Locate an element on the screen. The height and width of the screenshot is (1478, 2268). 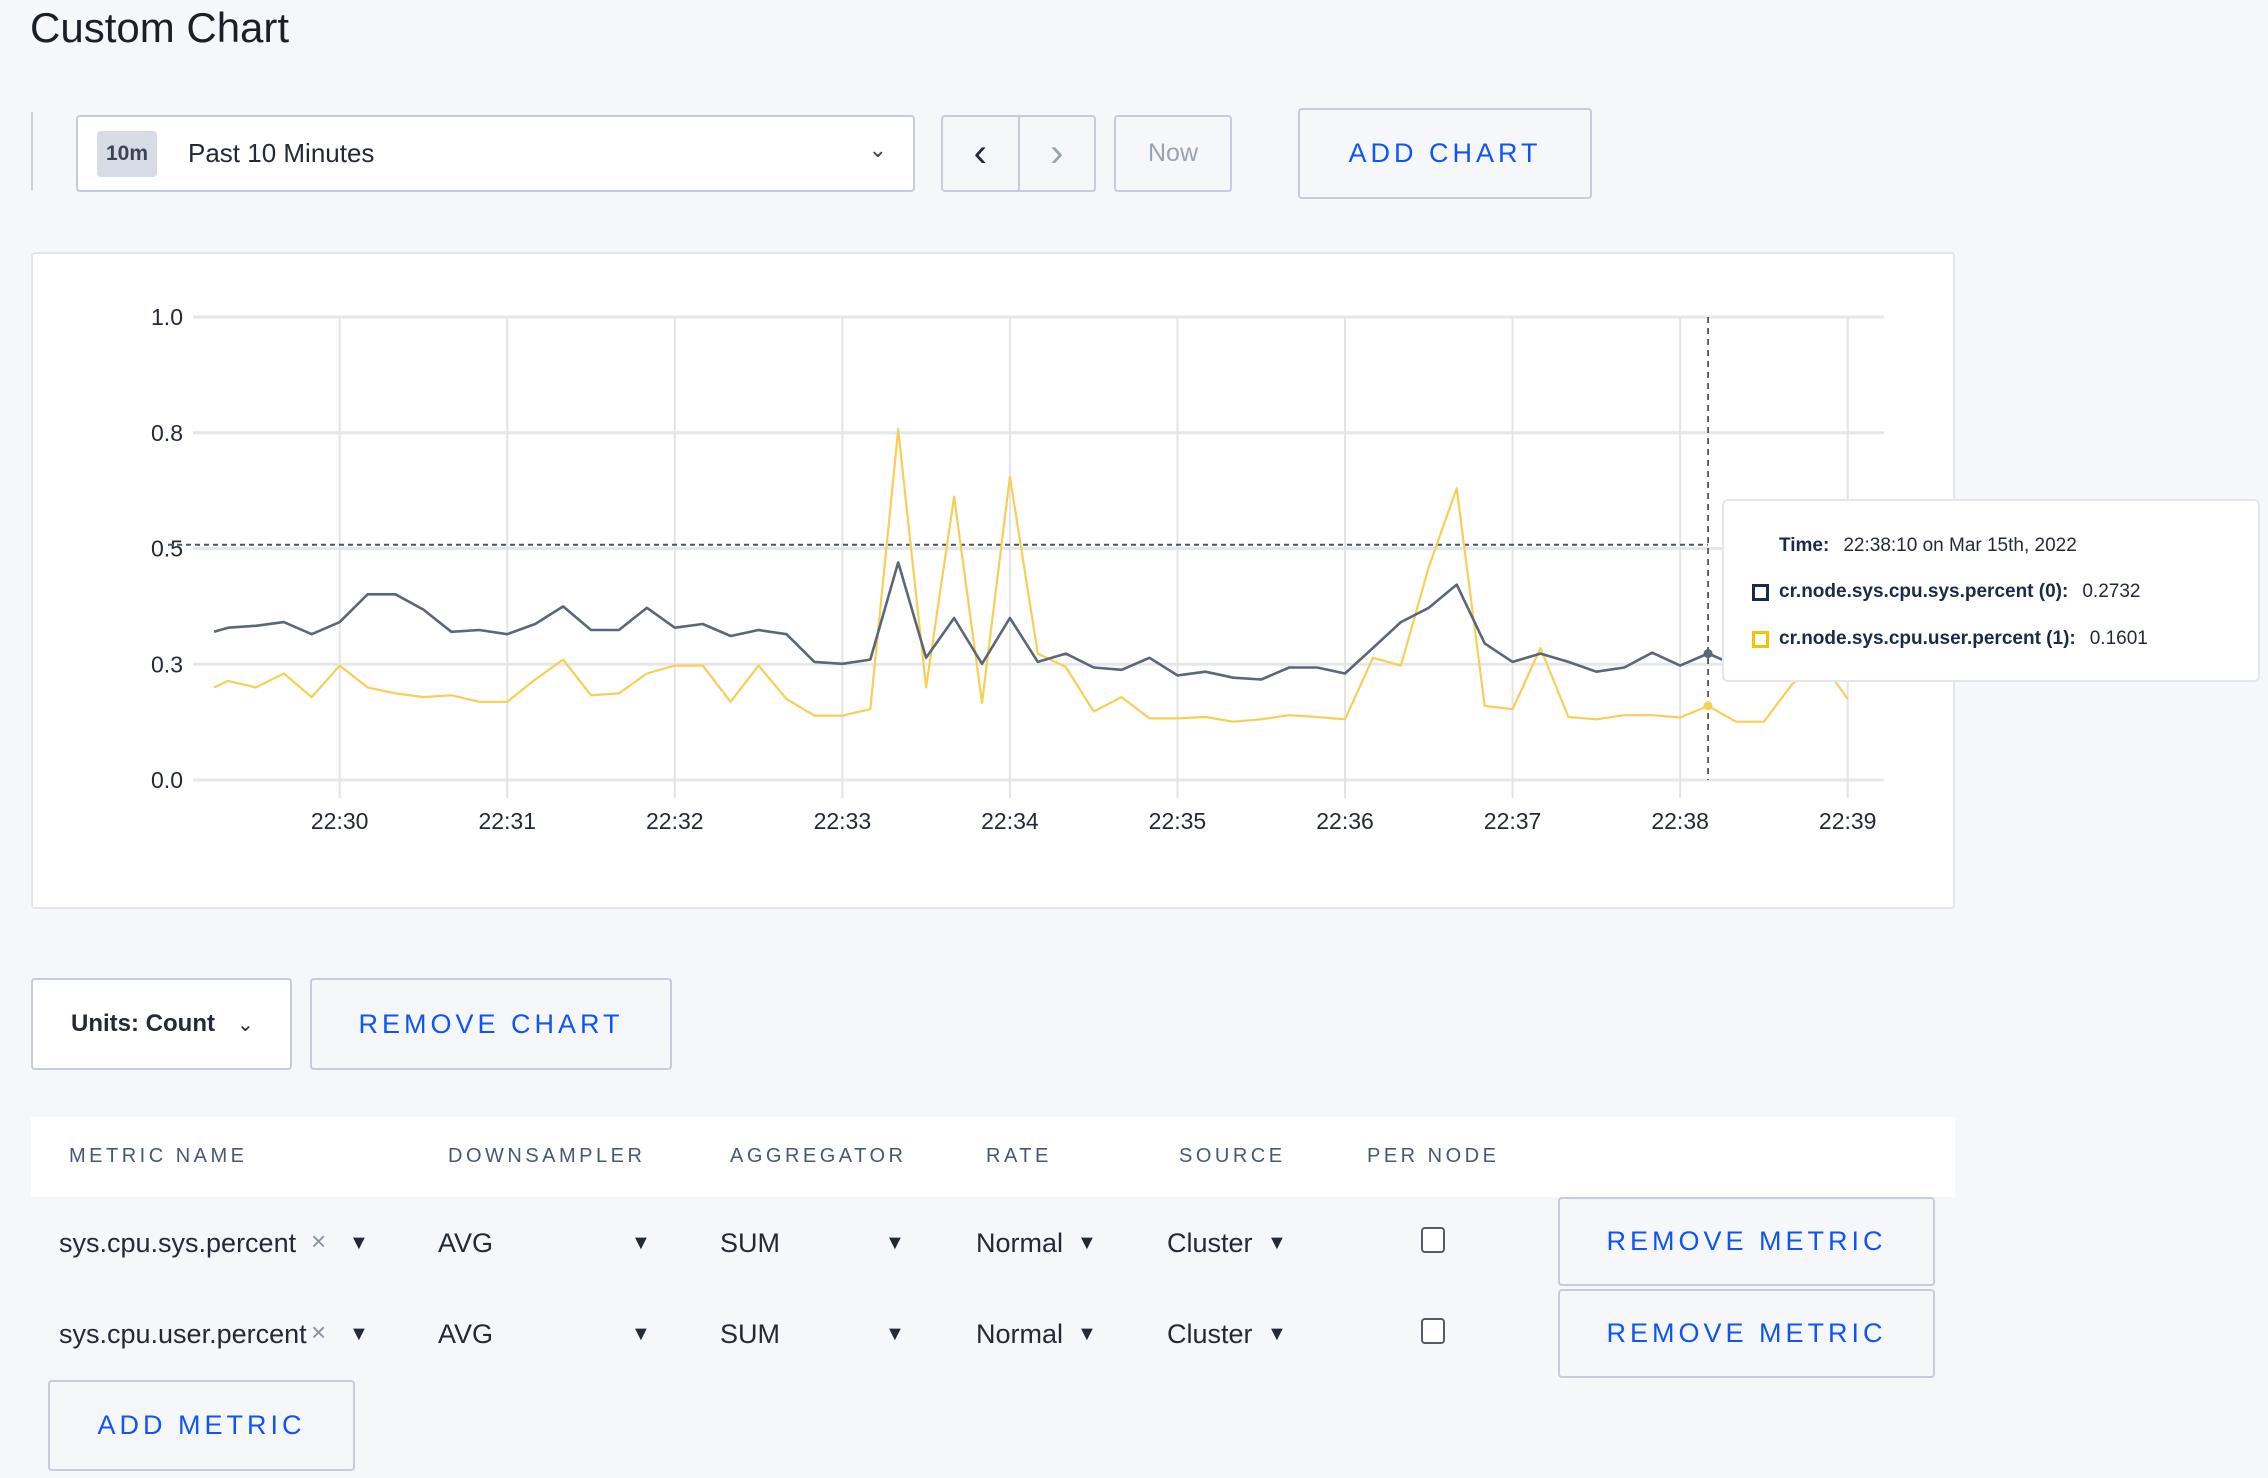
y-tick-label: 0.8 is located at coordinates (167, 433).